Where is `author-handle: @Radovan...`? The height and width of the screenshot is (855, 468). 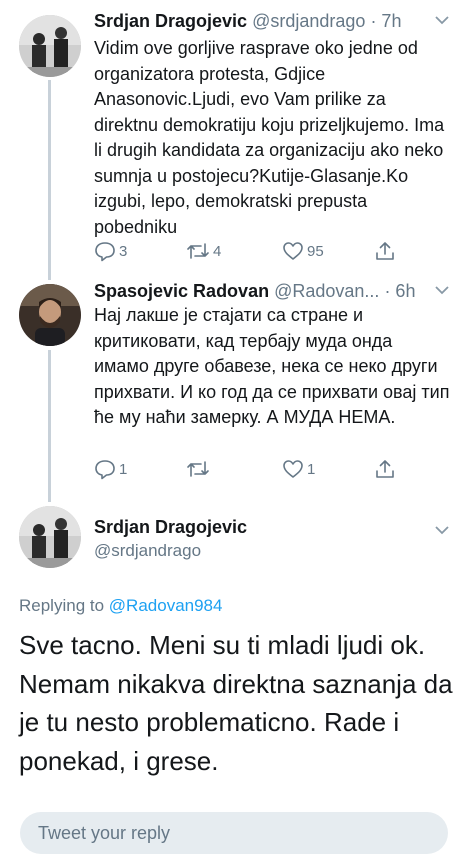
author-handle: @Radovan... is located at coordinates (326, 291).